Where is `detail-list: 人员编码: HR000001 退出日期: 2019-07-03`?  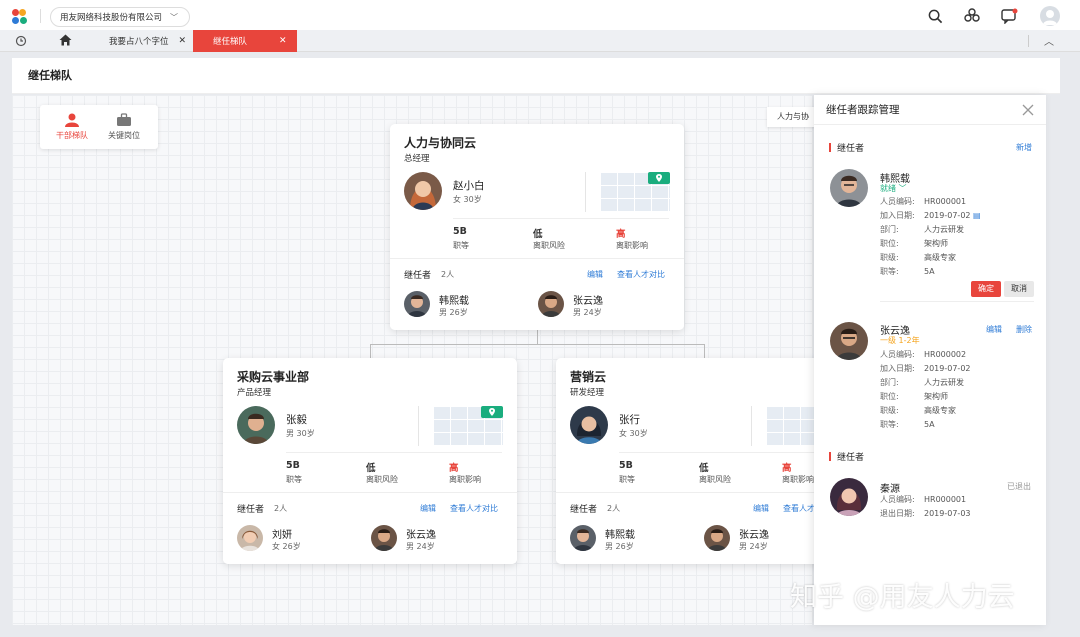 detail-list: 人员编码: HR000001 退出日期: 2019-07-03 is located at coordinates (925, 507).